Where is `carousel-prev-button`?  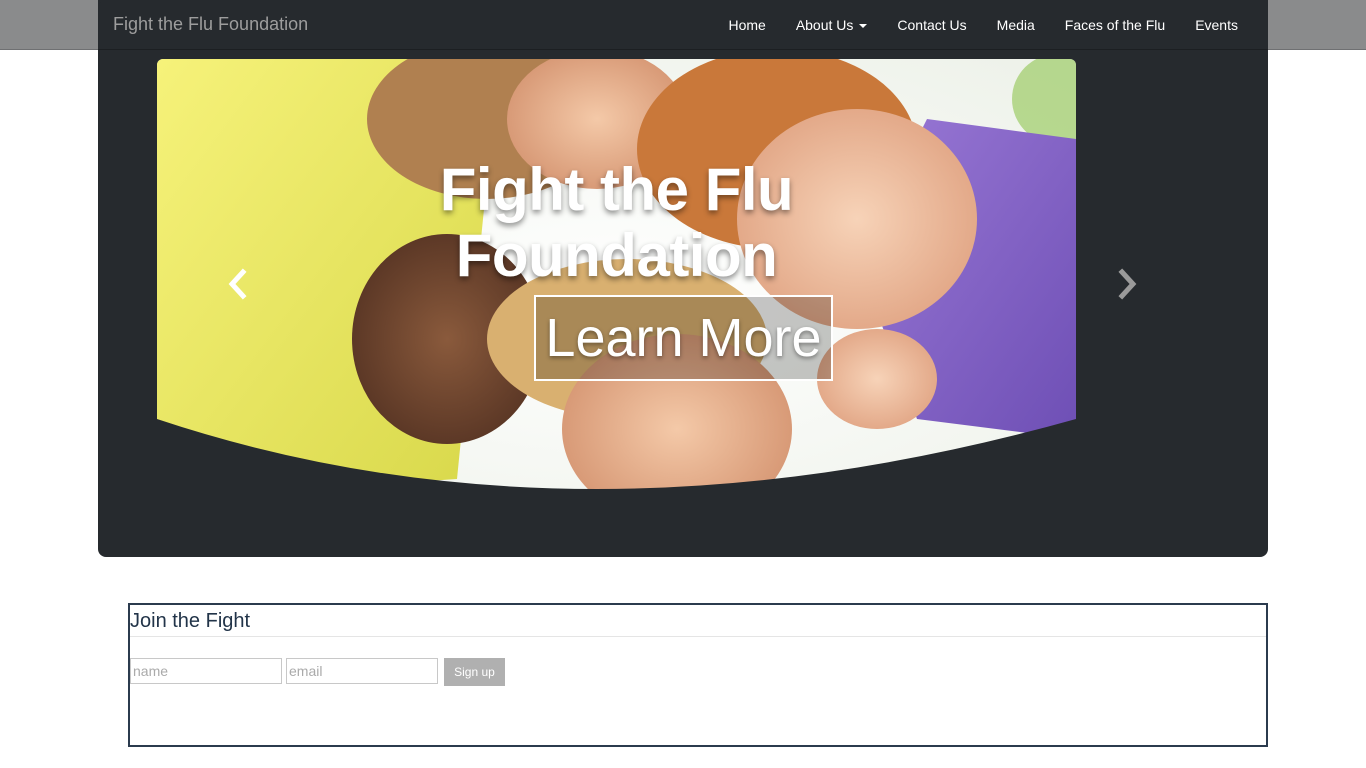
carousel-prev-button is located at coordinates (238, 284).